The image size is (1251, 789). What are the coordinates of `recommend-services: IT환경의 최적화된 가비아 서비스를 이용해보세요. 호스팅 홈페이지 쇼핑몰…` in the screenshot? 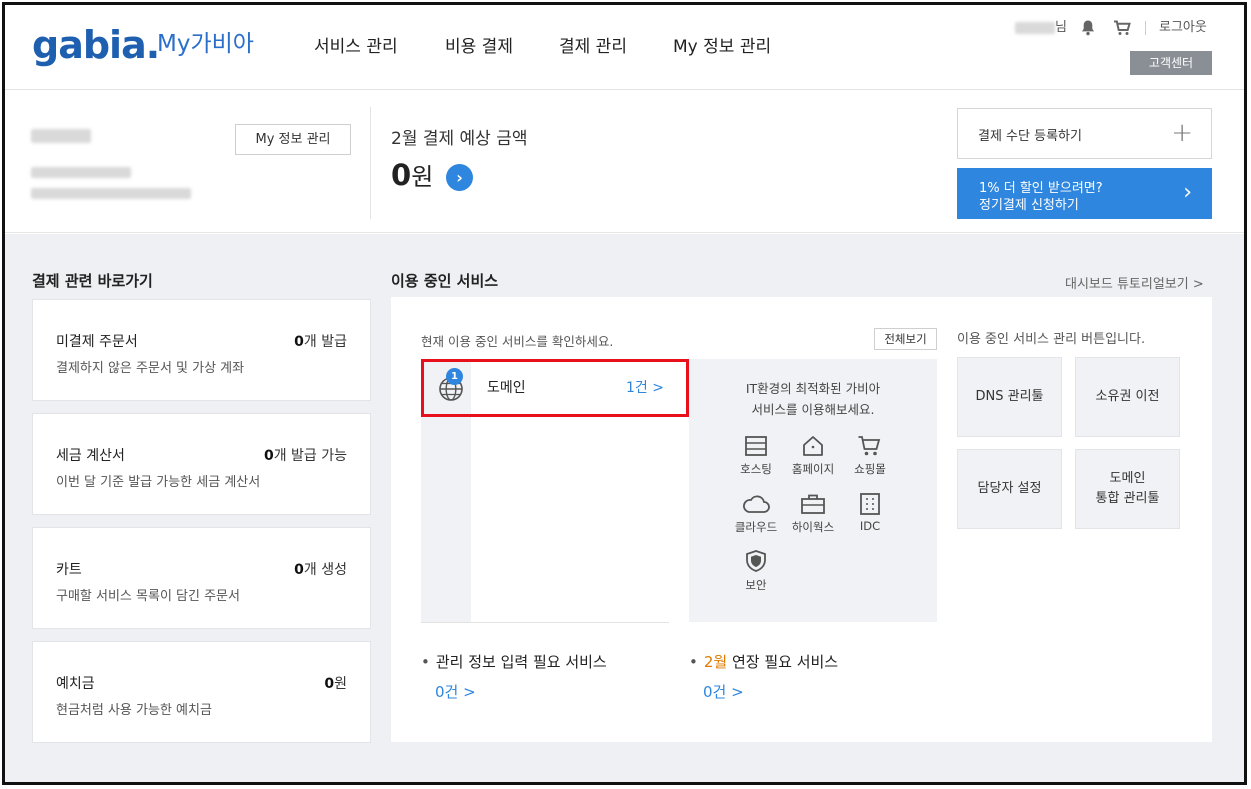 It's located at (813, 490).